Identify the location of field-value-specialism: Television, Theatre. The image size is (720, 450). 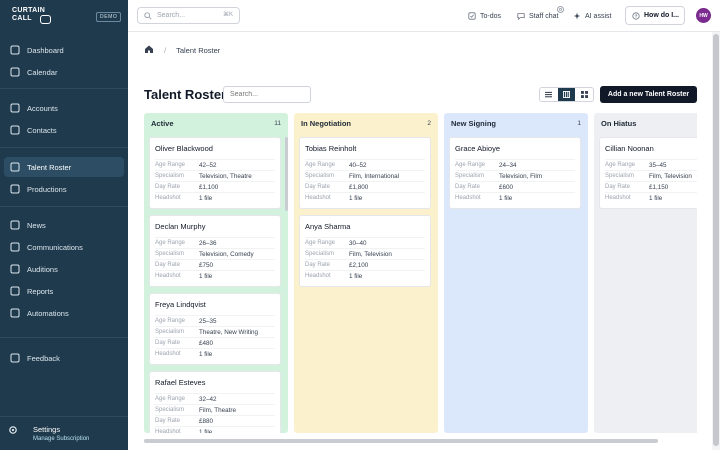
(225, 176).